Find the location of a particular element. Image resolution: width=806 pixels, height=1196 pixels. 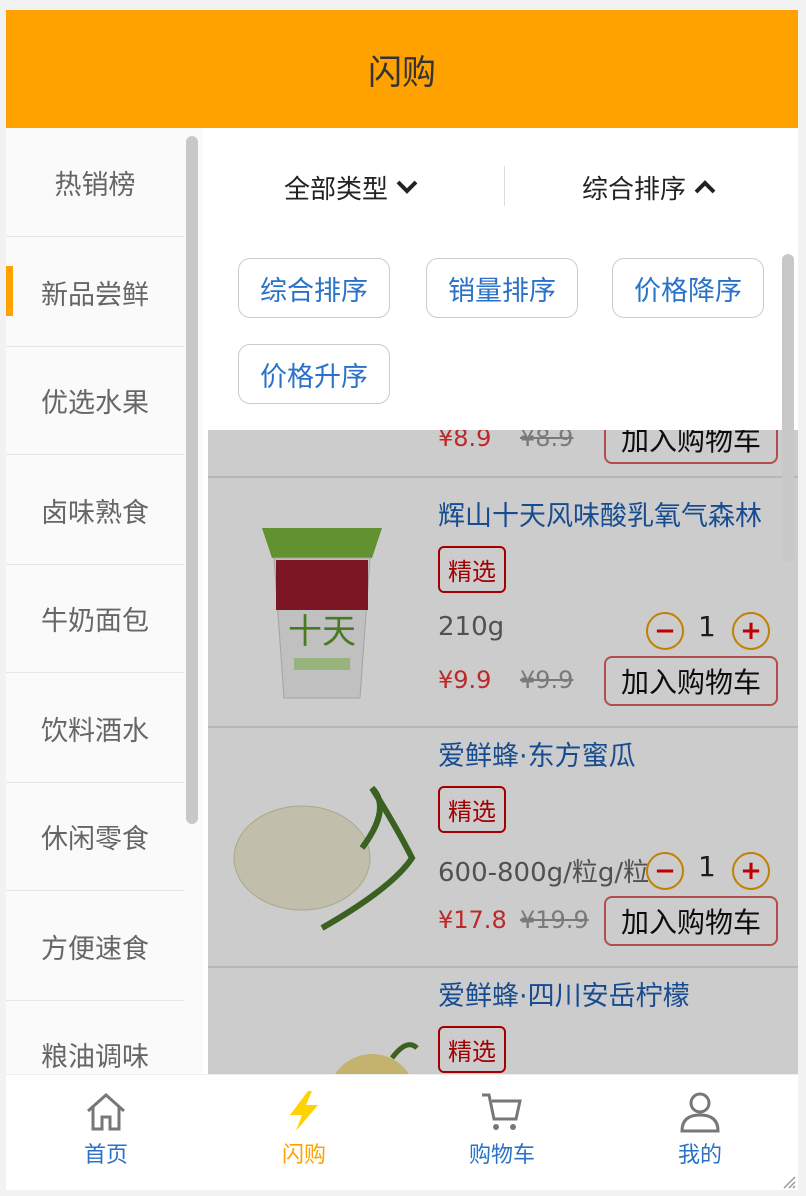

tab-label: 购物车 is located at coordinates (501, 1155).